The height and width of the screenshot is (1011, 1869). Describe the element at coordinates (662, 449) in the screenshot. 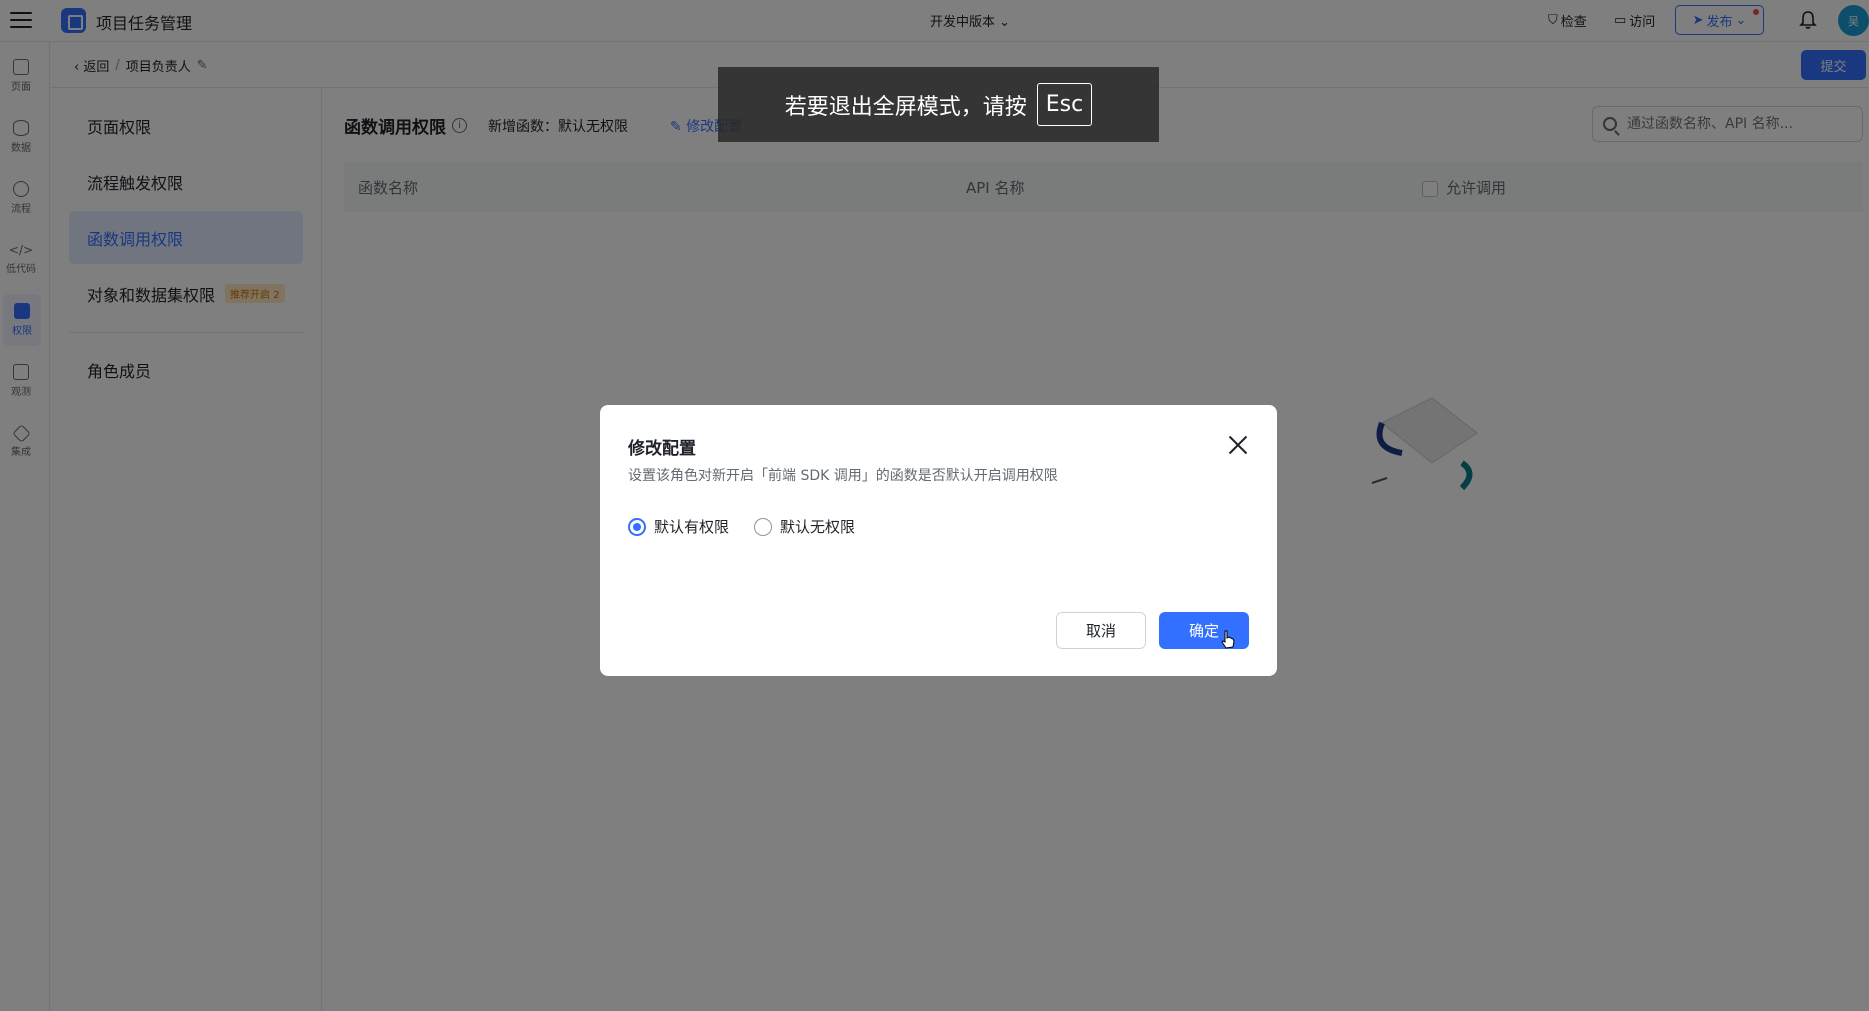

I see `dialog-title: 修改配置` at that location.